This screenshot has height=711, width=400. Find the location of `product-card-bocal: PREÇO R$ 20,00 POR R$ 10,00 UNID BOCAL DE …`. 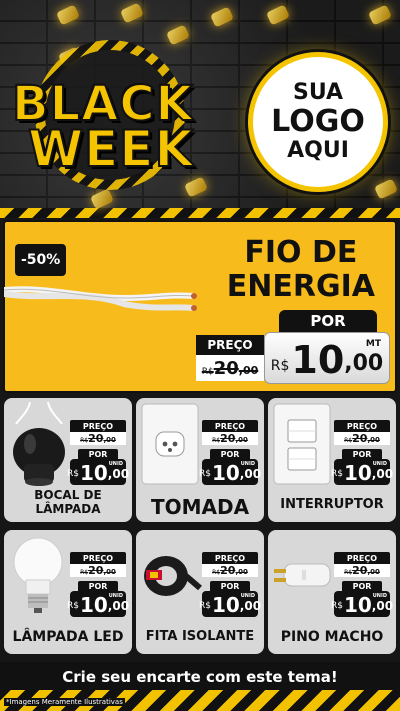

product-card-bocal: PREÇO R$ 20,00 POR R$ 10,00 UNID BOCAL DE … is located at coordinates (68, 460).